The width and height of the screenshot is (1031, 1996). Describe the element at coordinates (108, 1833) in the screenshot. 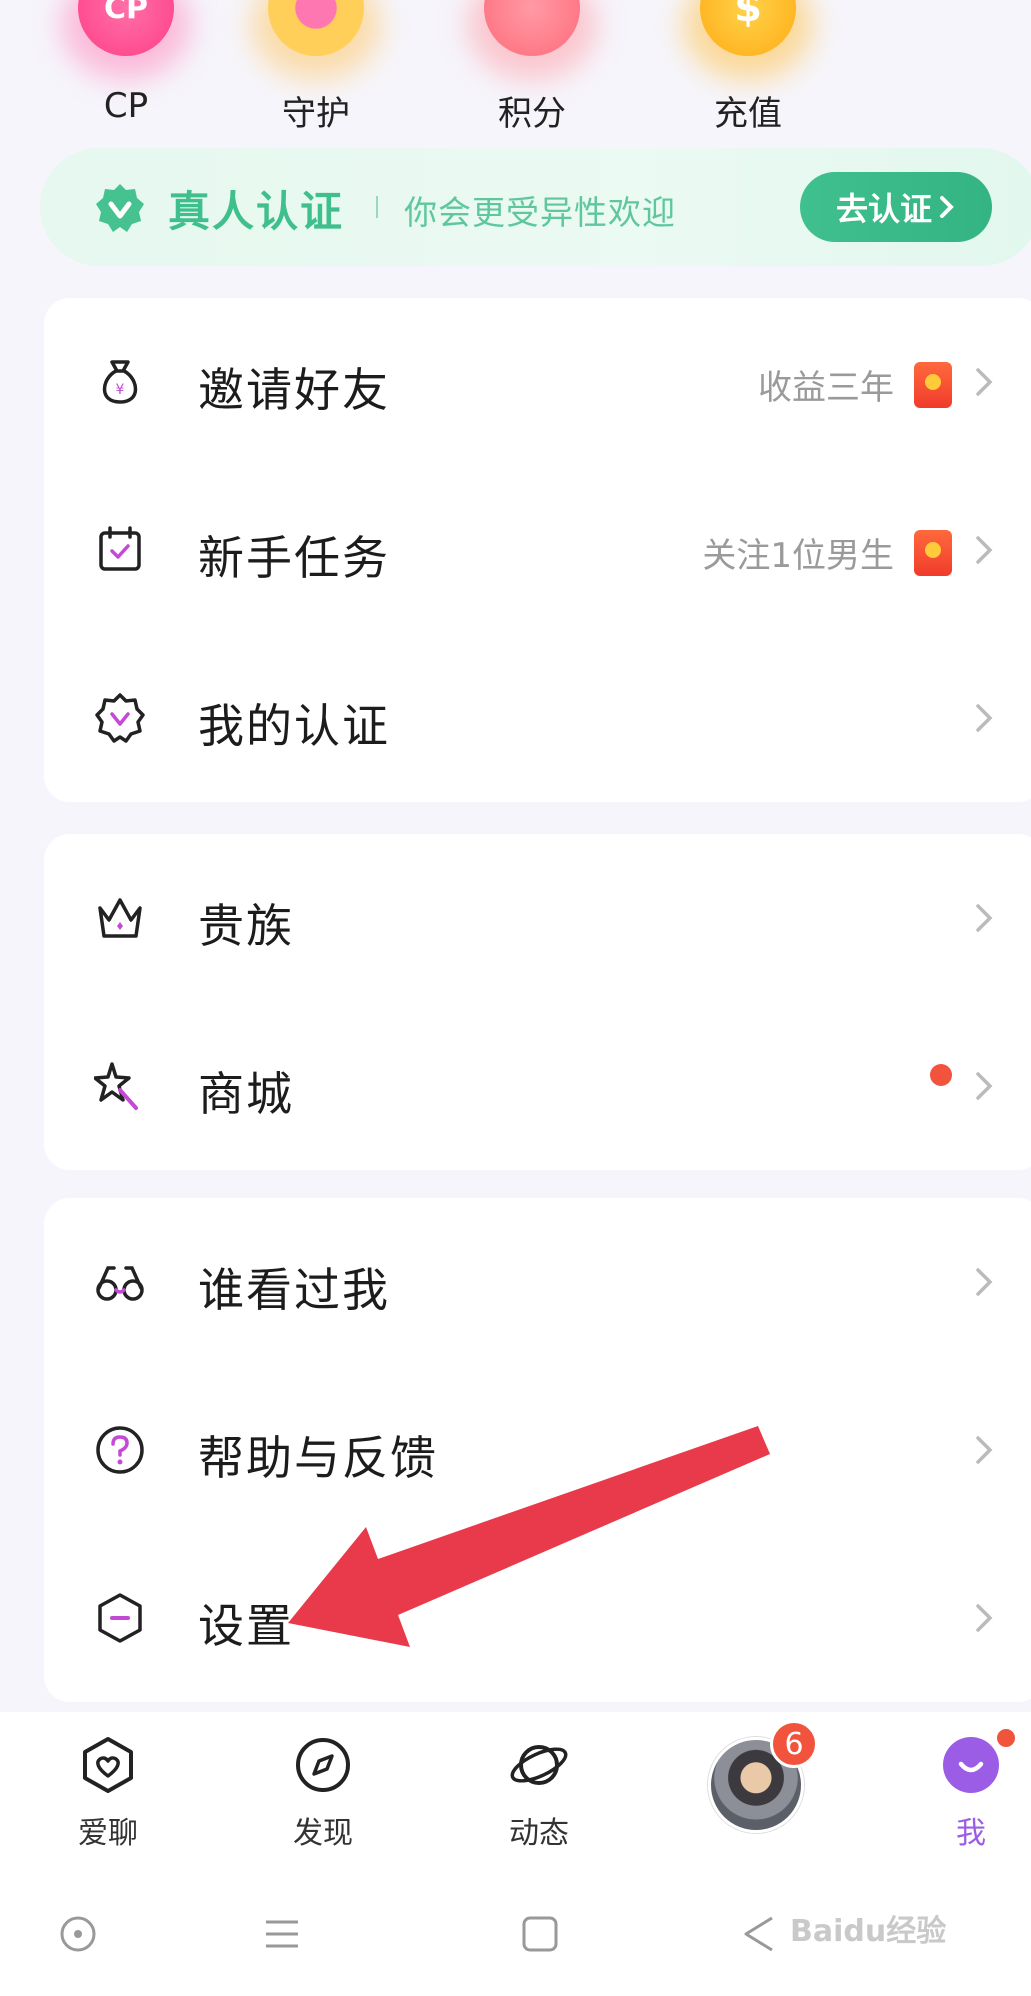

I see `tab-label: 爱聊` at that location.